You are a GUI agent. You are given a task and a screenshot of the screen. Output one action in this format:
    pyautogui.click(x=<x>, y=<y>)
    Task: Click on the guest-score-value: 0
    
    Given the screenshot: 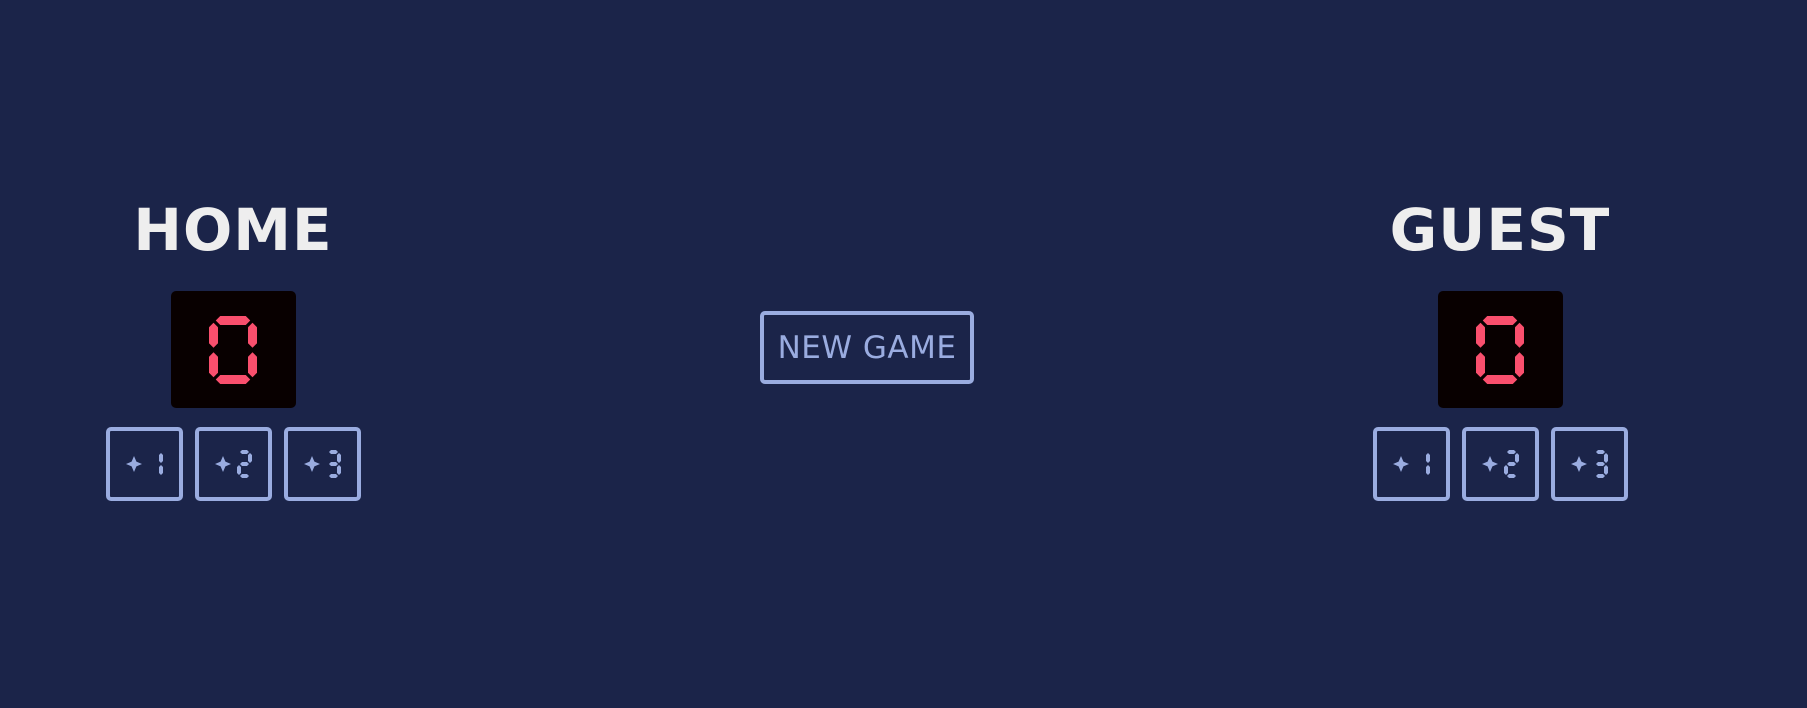 What is the action you would take?
    pyautogui.click(x=1500, y=349)
    